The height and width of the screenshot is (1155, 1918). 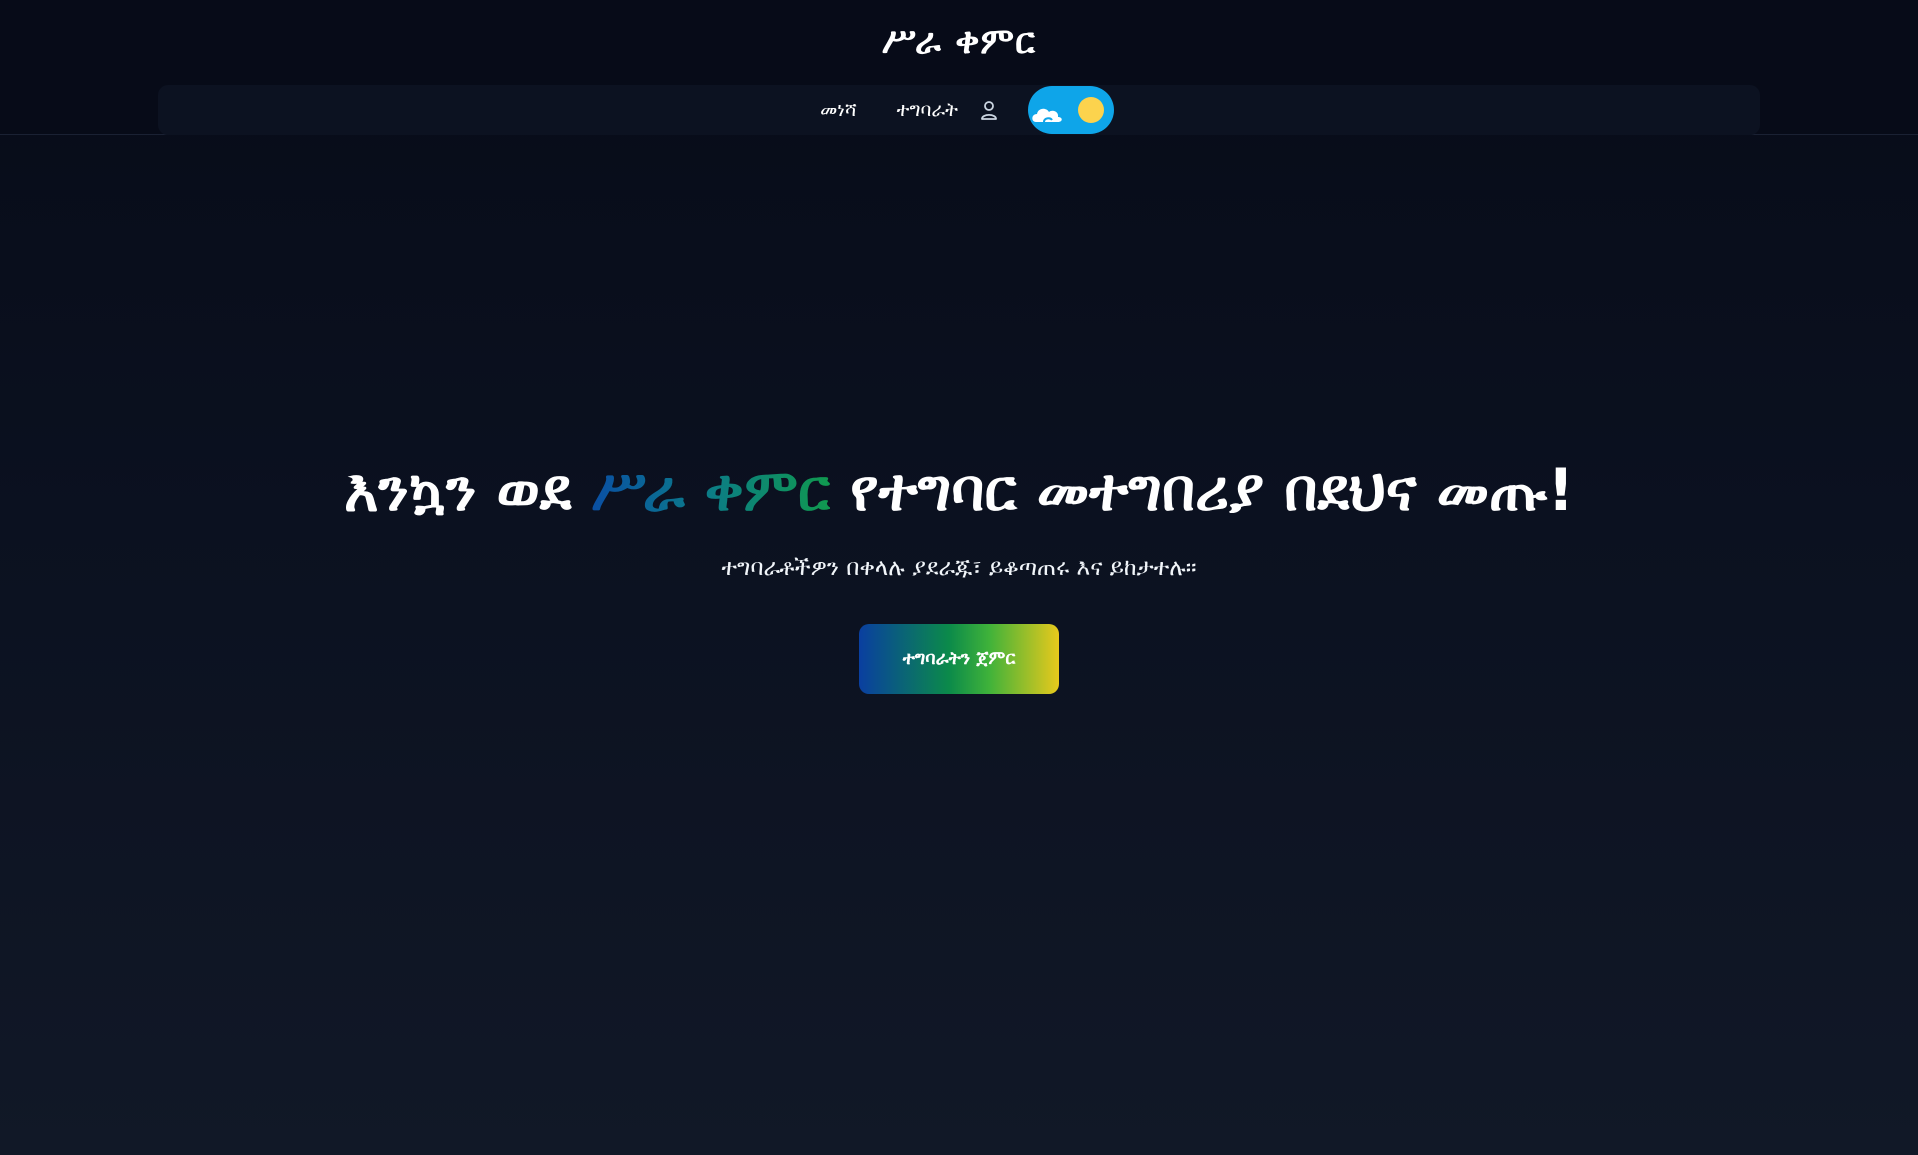 I want to click on user-icon, so click(x=989, y=110).